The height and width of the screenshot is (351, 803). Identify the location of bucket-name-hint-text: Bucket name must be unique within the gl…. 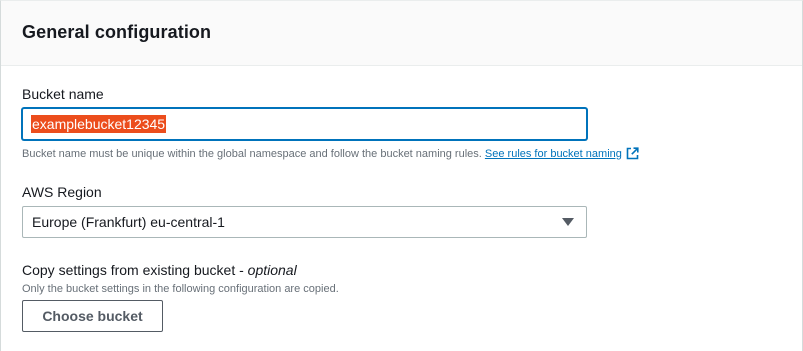
(252, 154).